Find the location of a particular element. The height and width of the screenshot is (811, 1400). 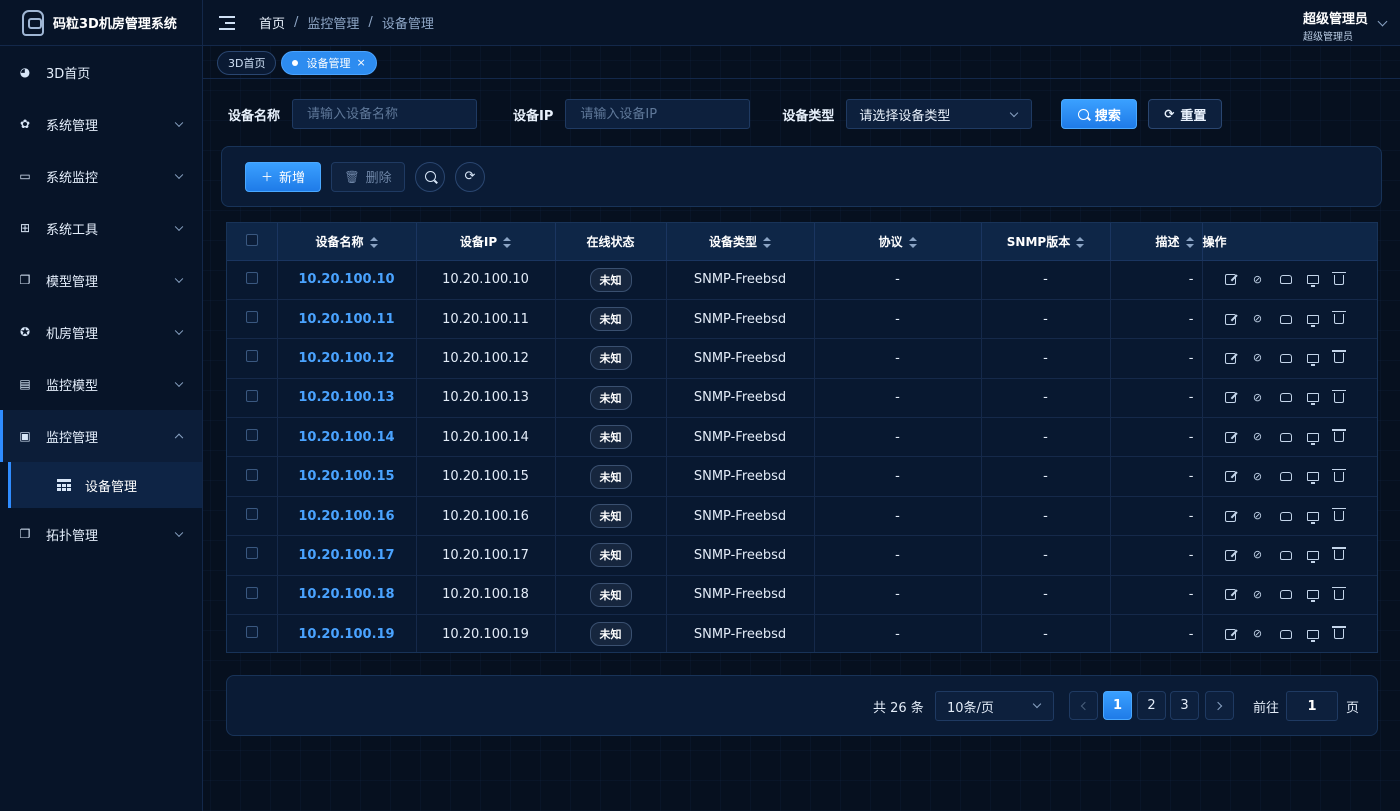

add-button: ＋ 新增 is located at coordinates (283, 176).